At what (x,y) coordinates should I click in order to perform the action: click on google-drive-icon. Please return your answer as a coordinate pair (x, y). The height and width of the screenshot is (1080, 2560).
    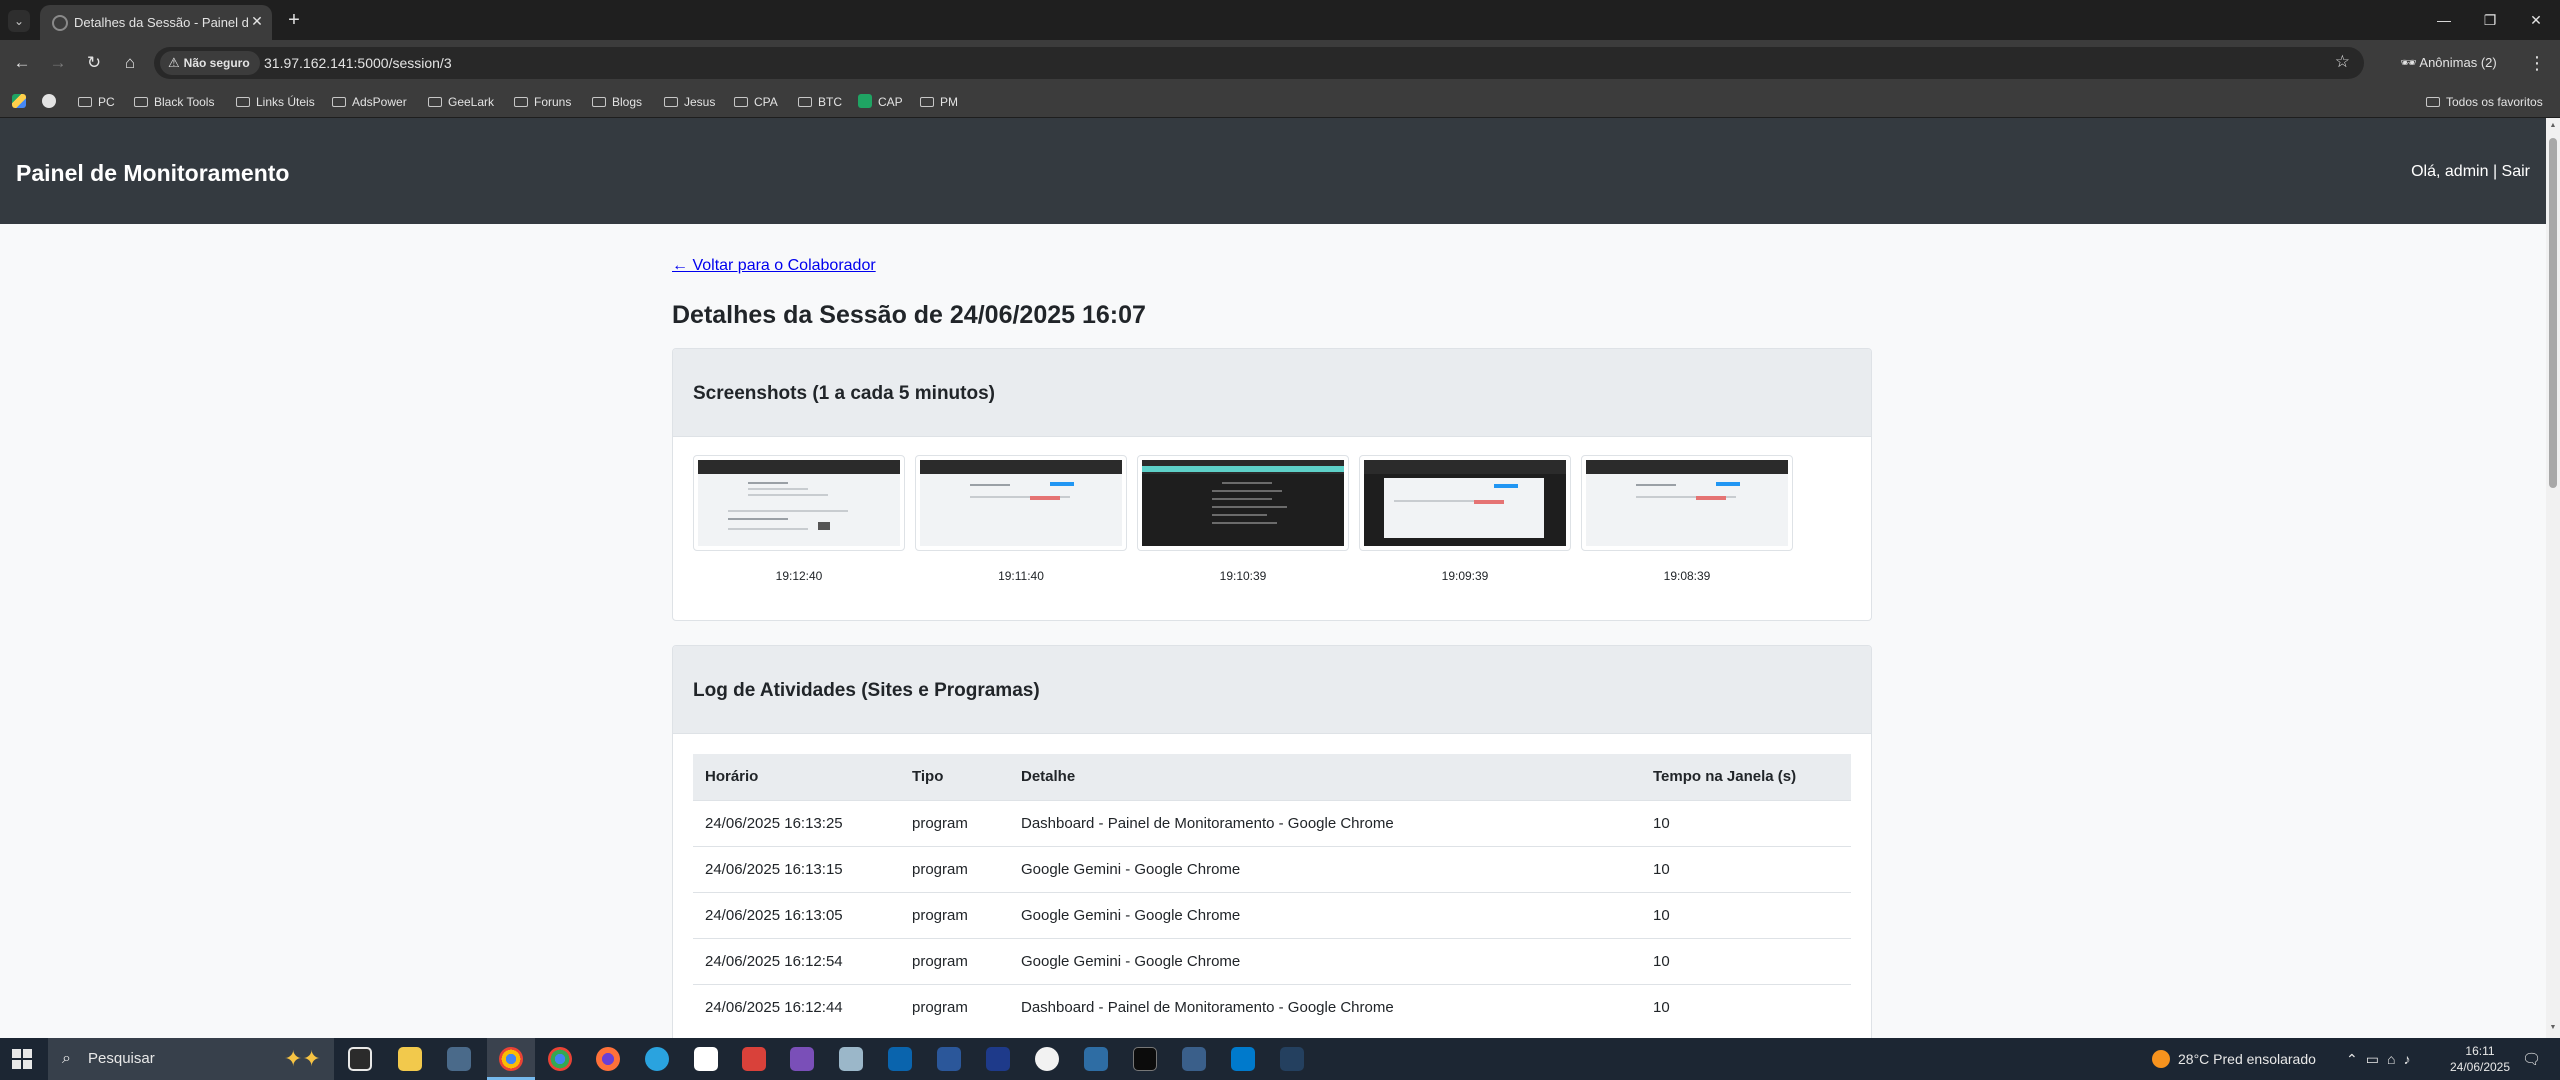
    Looking at the image, I should click on (19, 102).